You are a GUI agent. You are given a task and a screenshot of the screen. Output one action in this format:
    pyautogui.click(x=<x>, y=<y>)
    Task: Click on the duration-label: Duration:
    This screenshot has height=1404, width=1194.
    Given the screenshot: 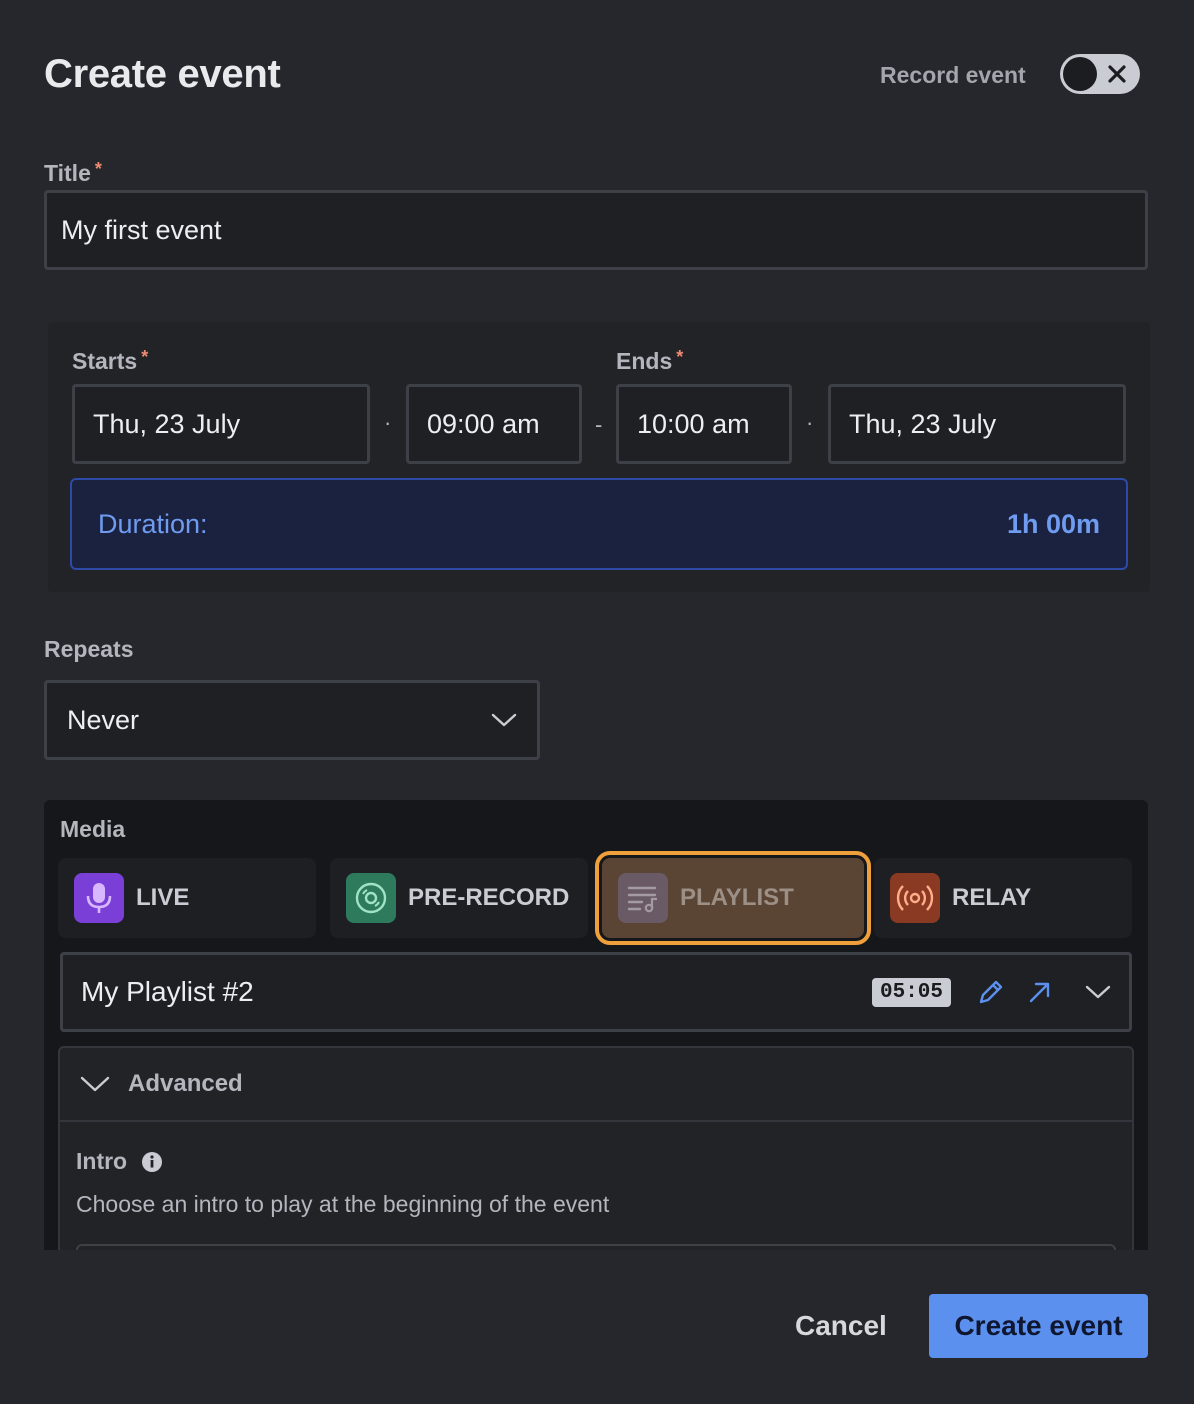 What is the action you would take?
    pyautogui.click(x=153, y=523)
    